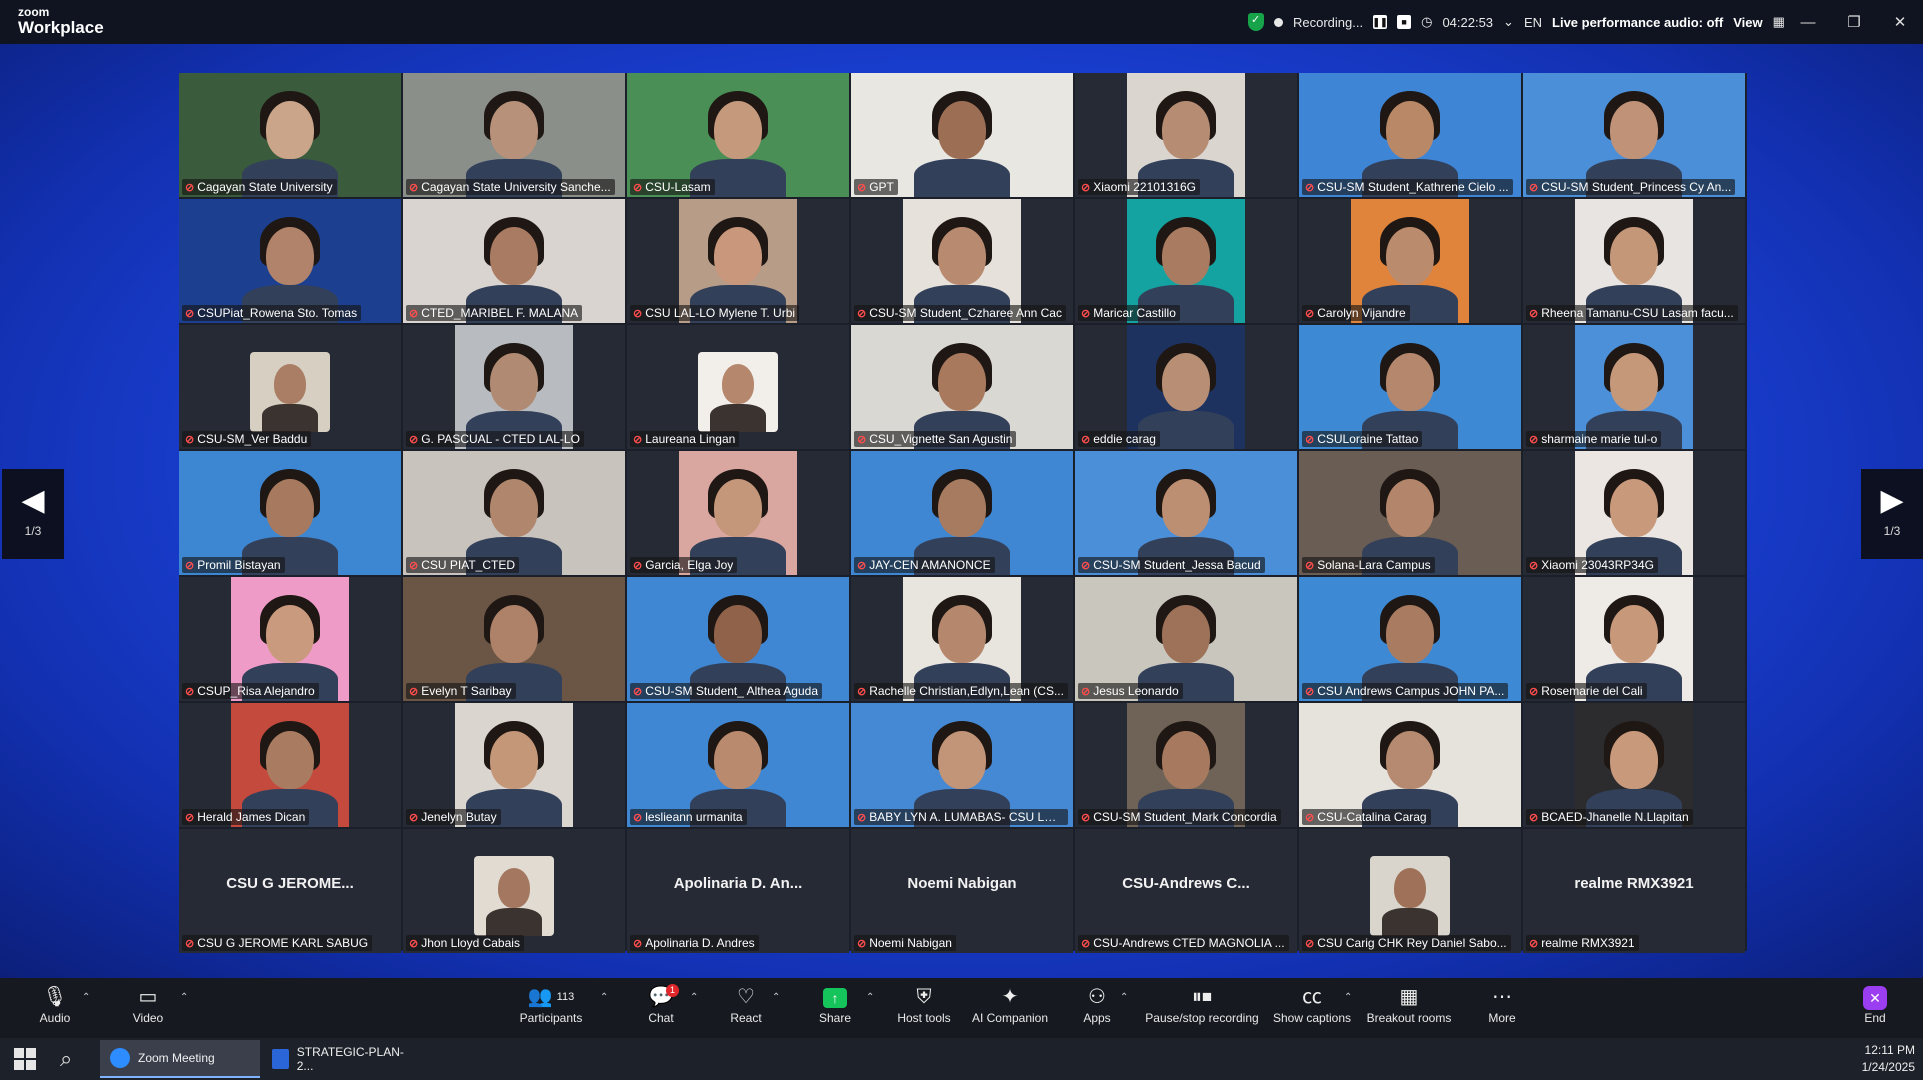 This screenshot has height=1080, width=1923. What do you see at coordinates (514, 261) in the screenshot?
I see `participant-tile: ⊘ CTED_MARIBEL F. MALANA` at bounding box center [514, 261].